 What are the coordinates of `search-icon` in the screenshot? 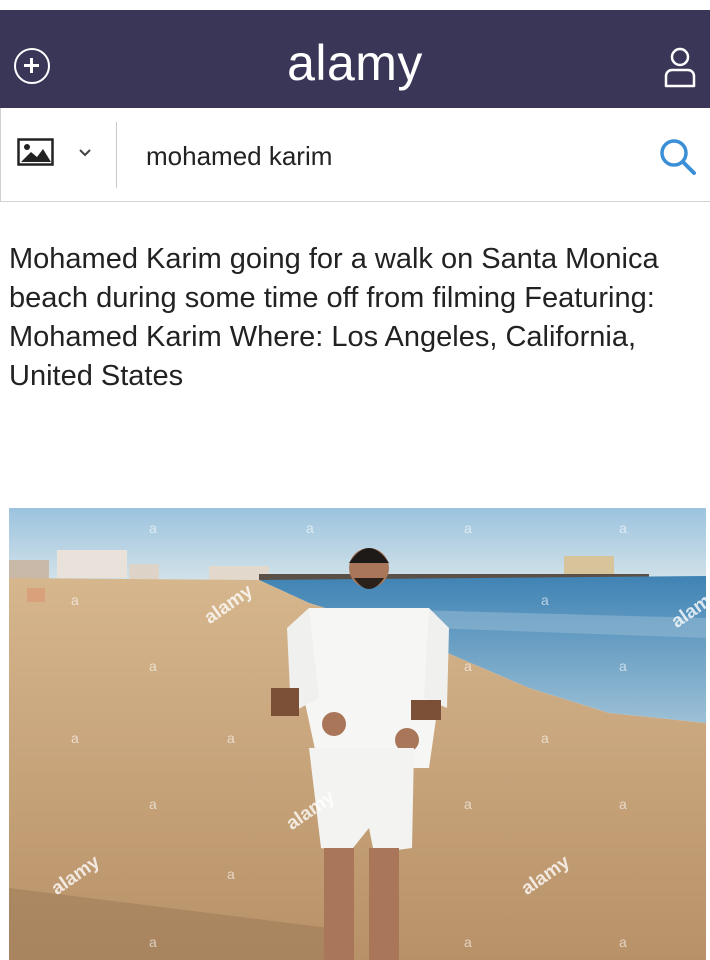 It's located at (678, 157).